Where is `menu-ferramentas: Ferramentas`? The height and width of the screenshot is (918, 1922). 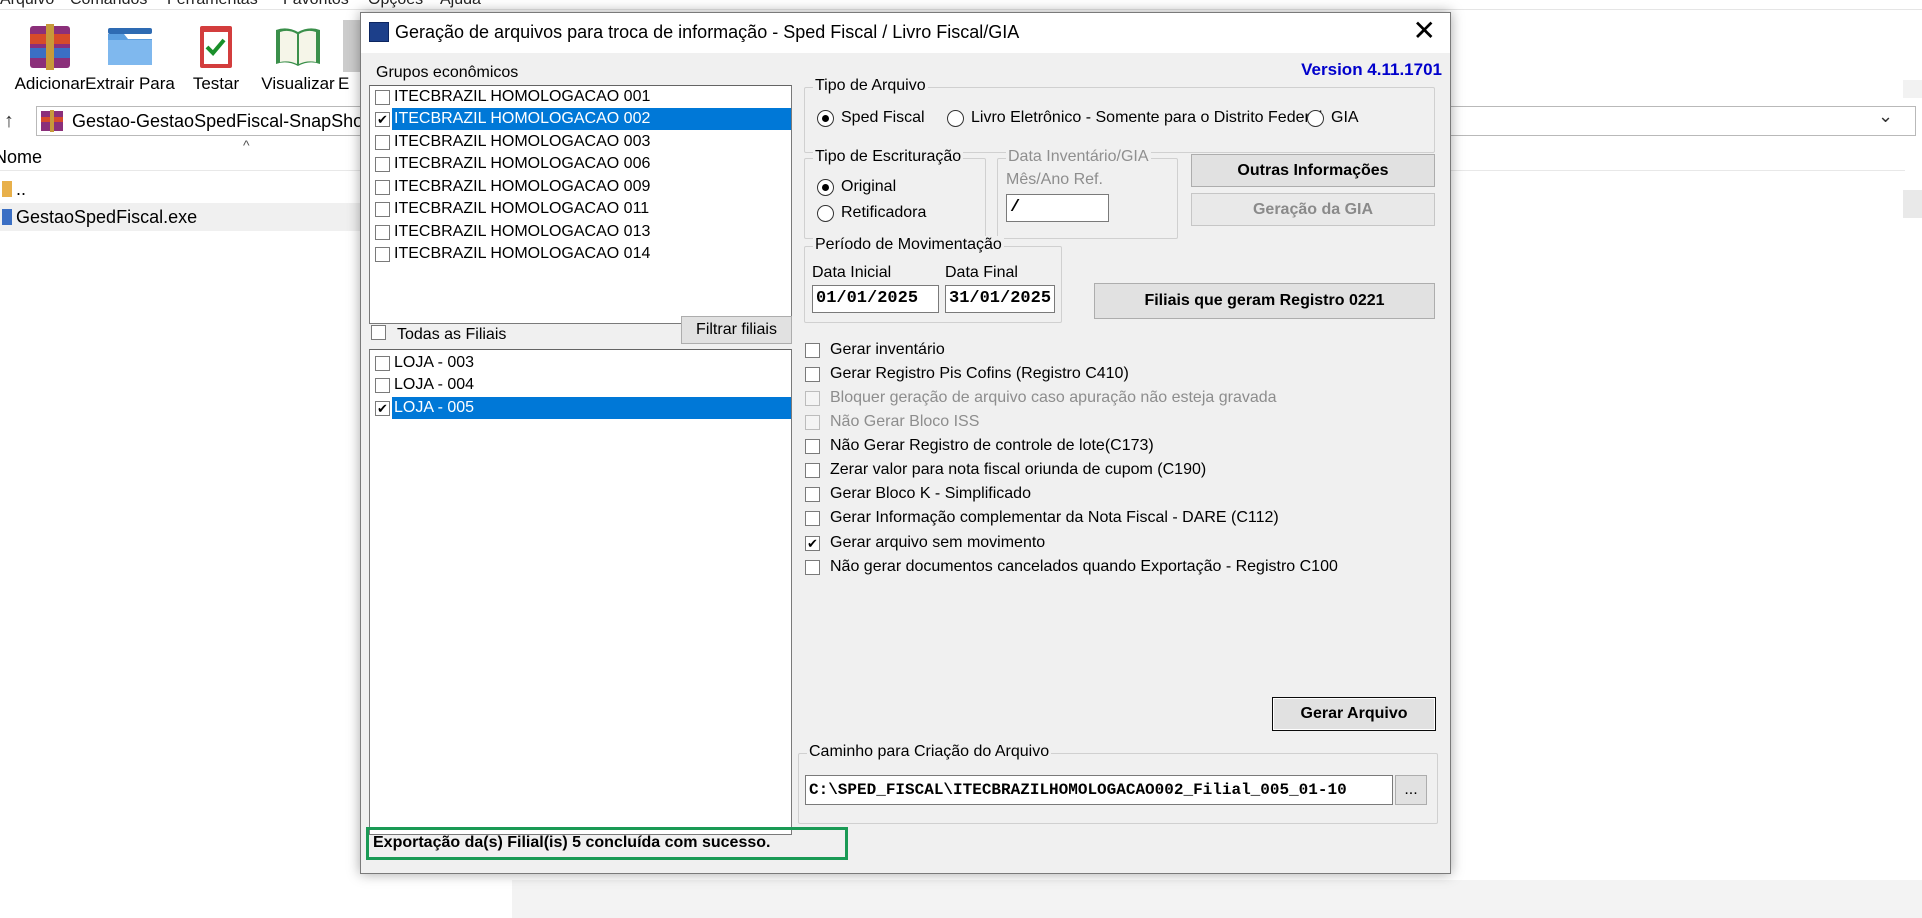
menu-ferramentas: Ferramentas is located at coordinates (212, 4).